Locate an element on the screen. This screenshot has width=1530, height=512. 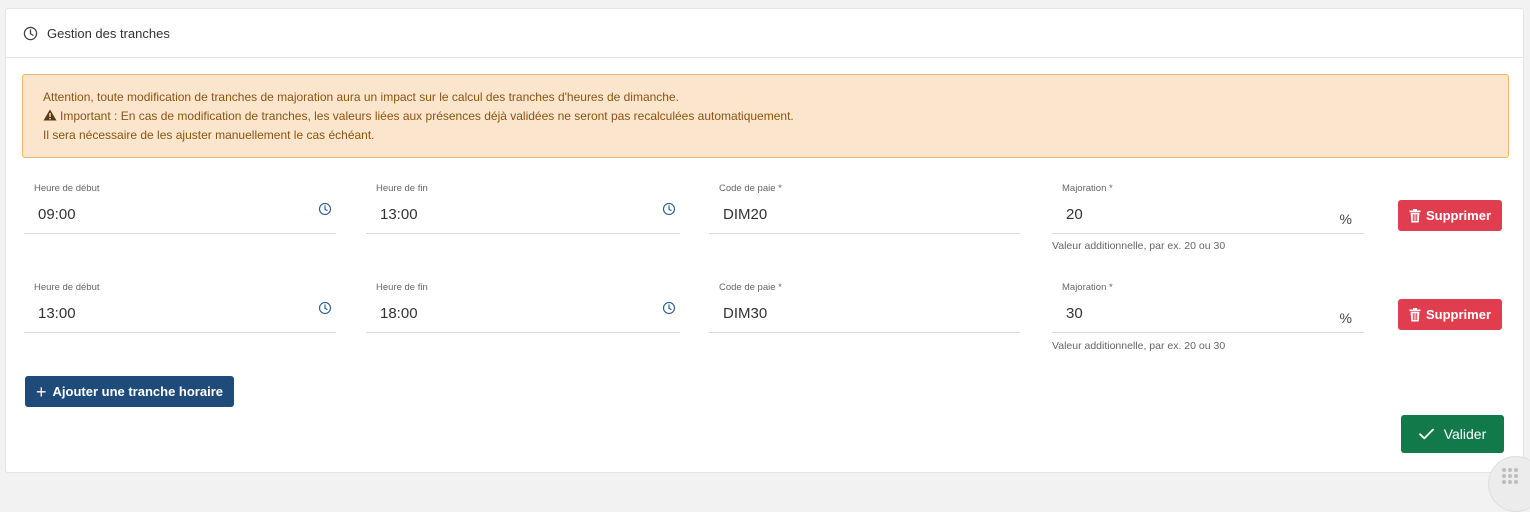
markup-value: 20 is located at coordinates (1074, 214).